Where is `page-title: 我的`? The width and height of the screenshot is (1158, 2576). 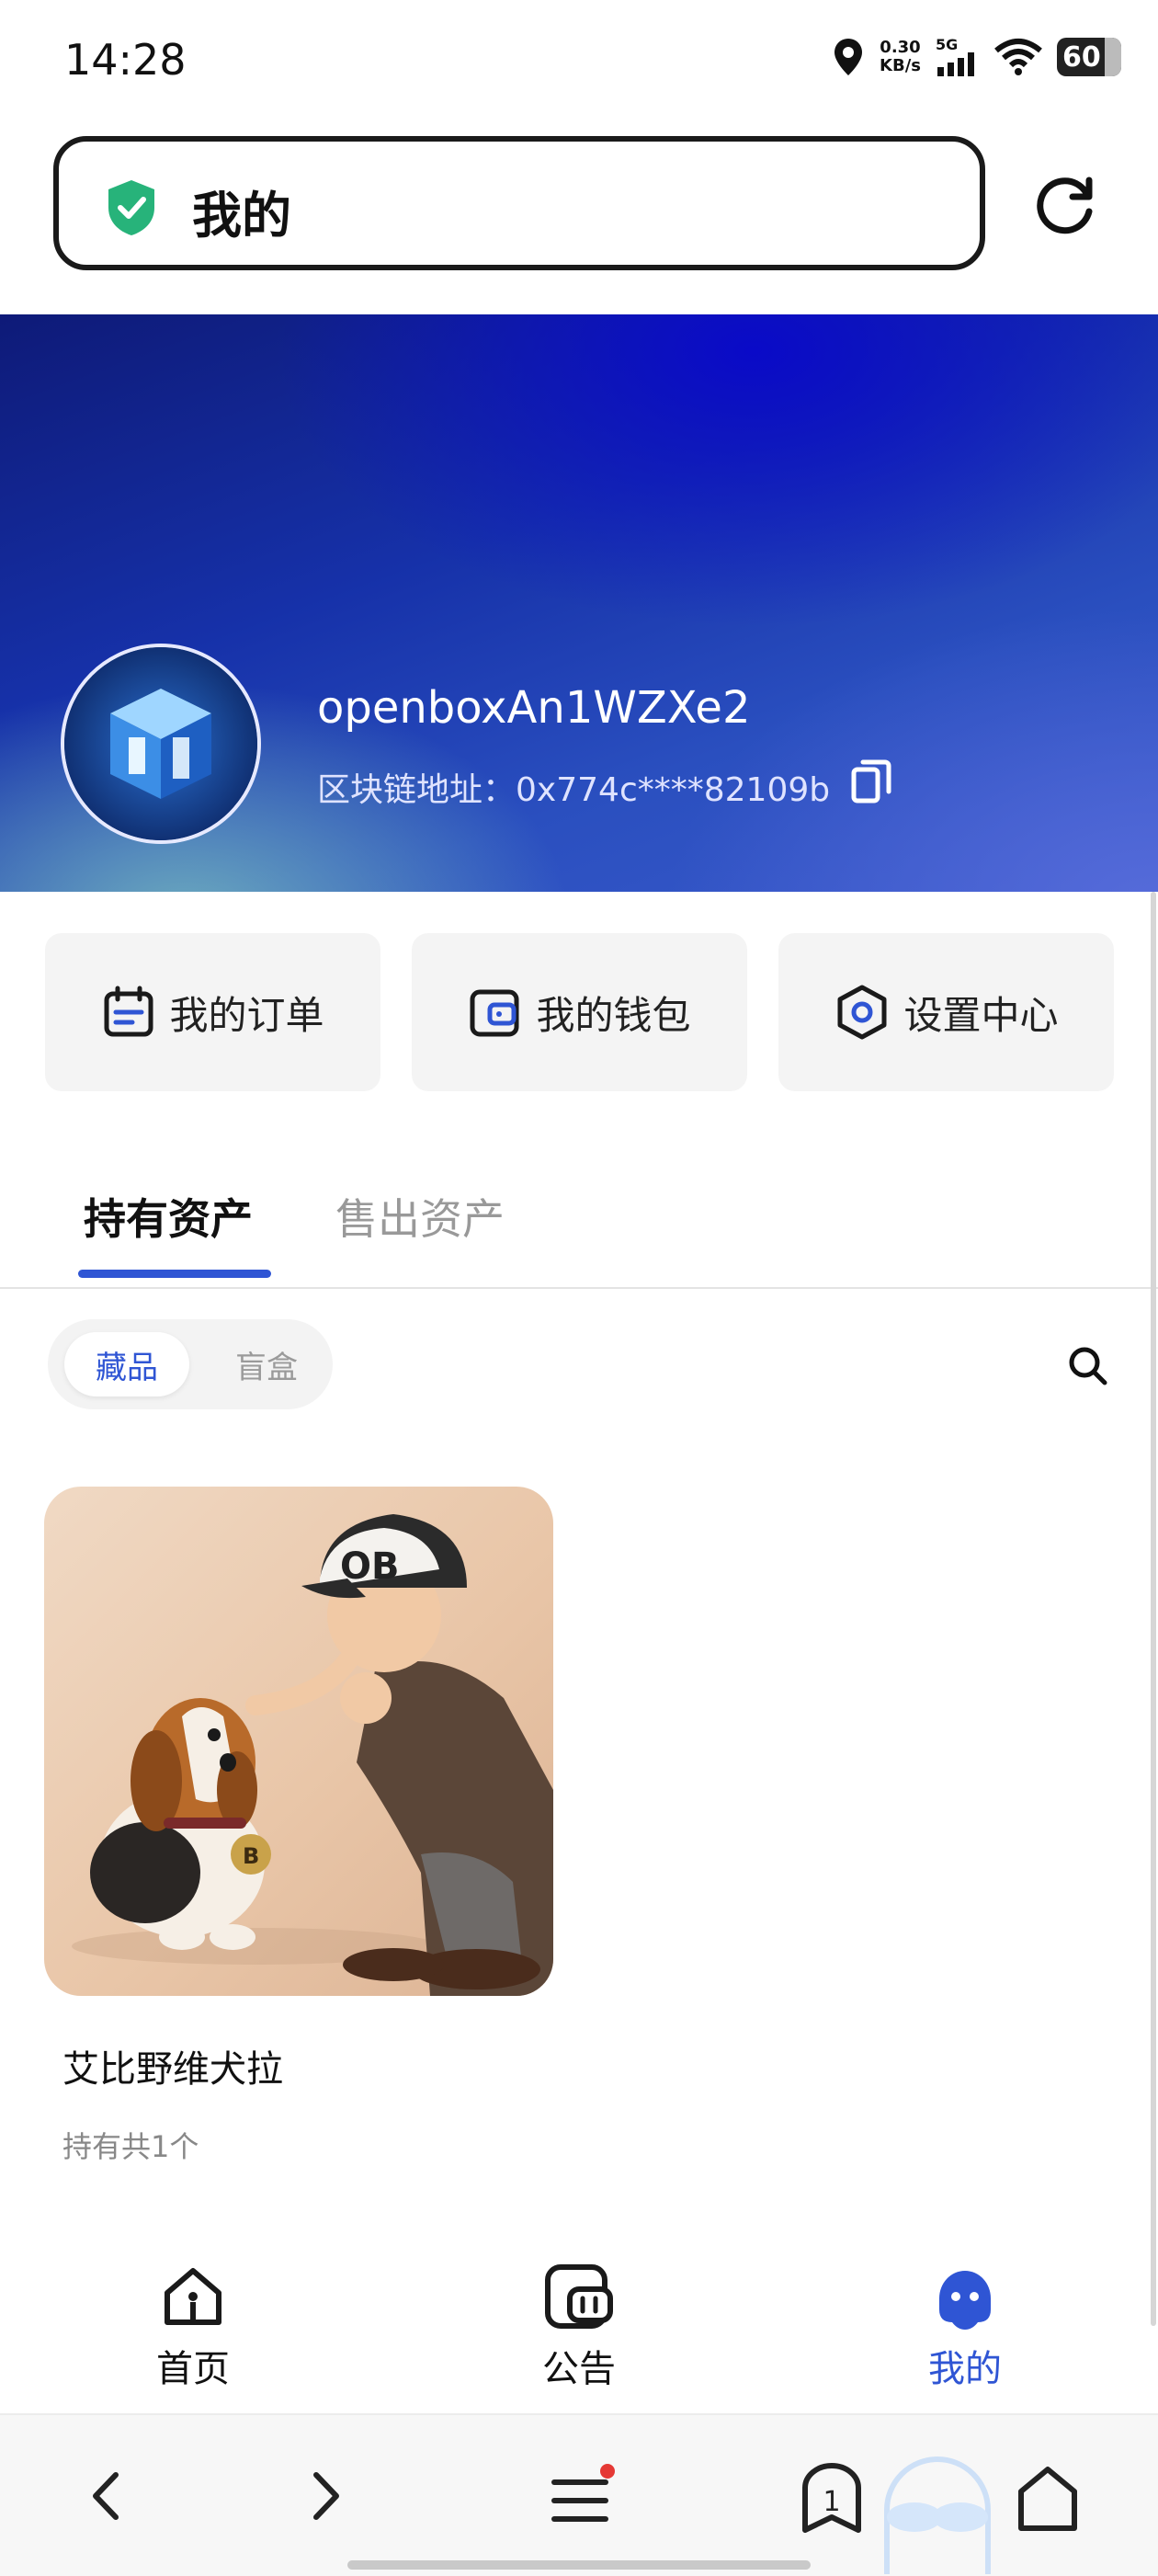
page-title: 我的 is located at coordinates (242, 216).